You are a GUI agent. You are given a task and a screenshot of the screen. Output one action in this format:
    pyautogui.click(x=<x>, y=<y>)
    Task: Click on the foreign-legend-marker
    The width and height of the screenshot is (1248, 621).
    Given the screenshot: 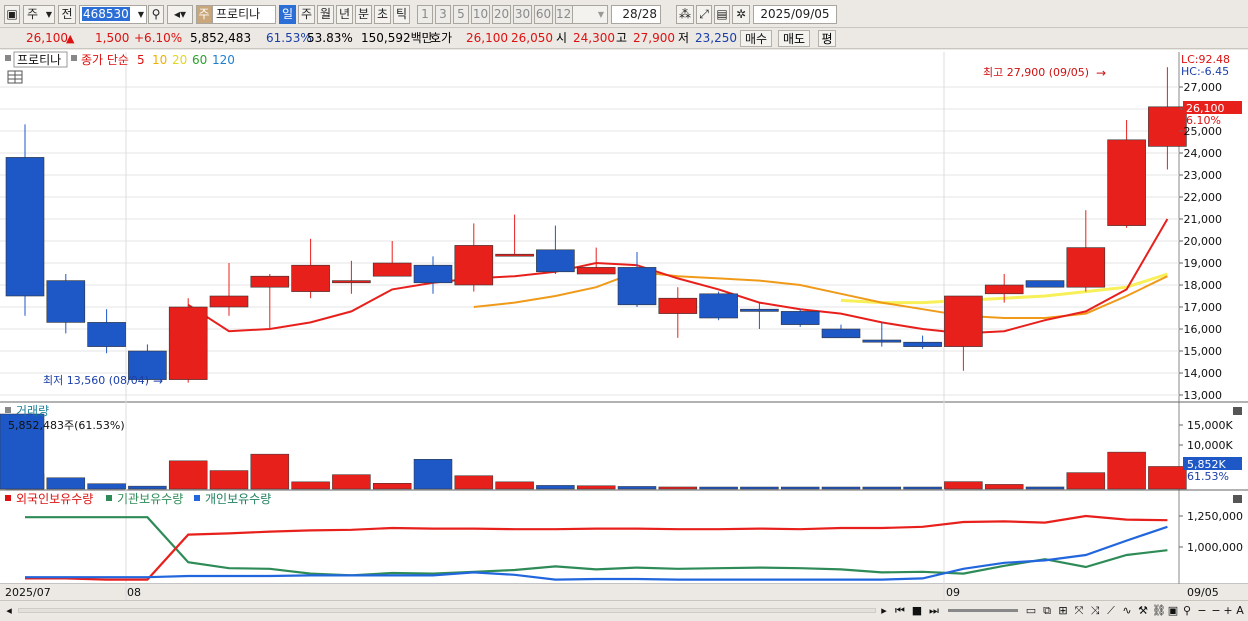 What is the action you would take?
    pyautogui.click(x=8, y=498)
    